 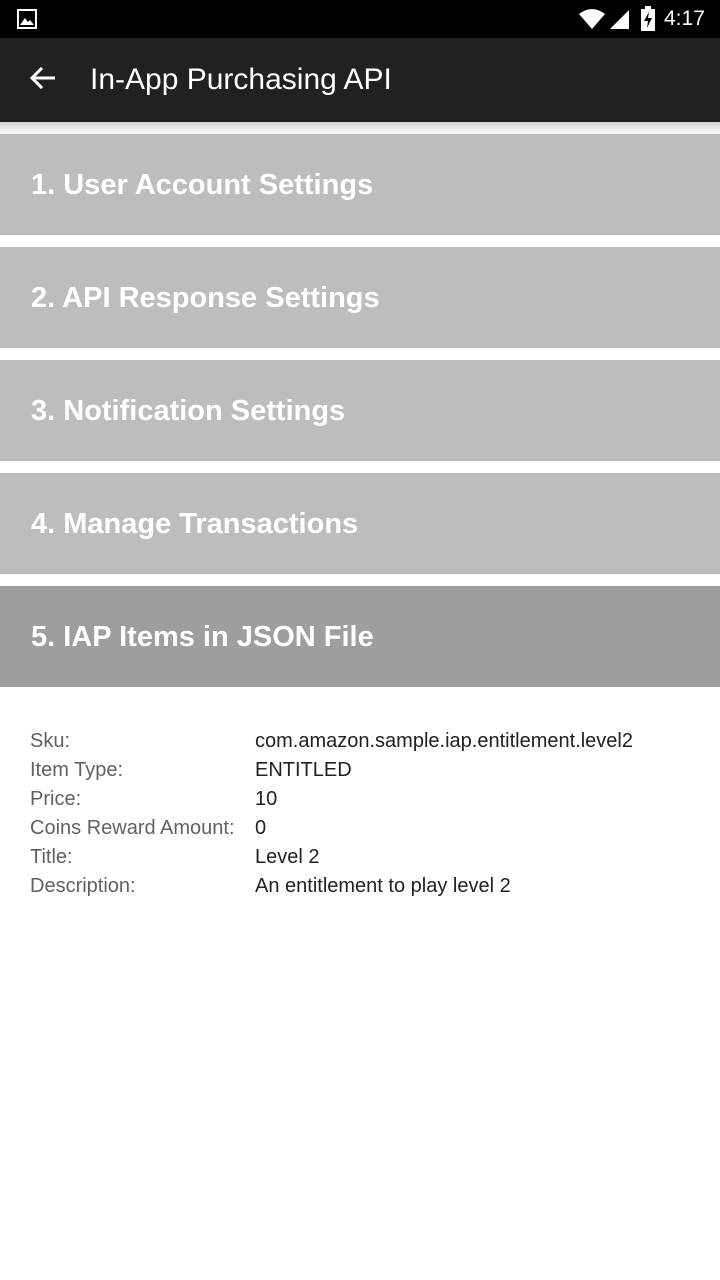 I want to click on section-notification-settings: 3. Notification Settings, so click(x=360, y=410).